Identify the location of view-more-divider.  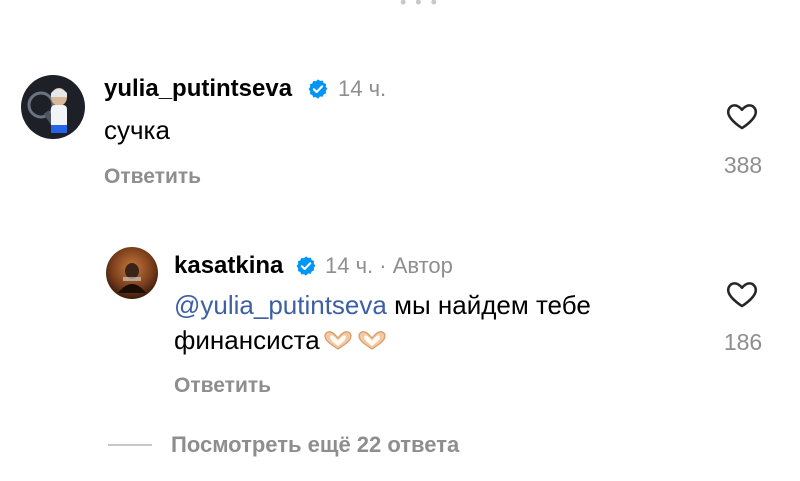
(130, 445).